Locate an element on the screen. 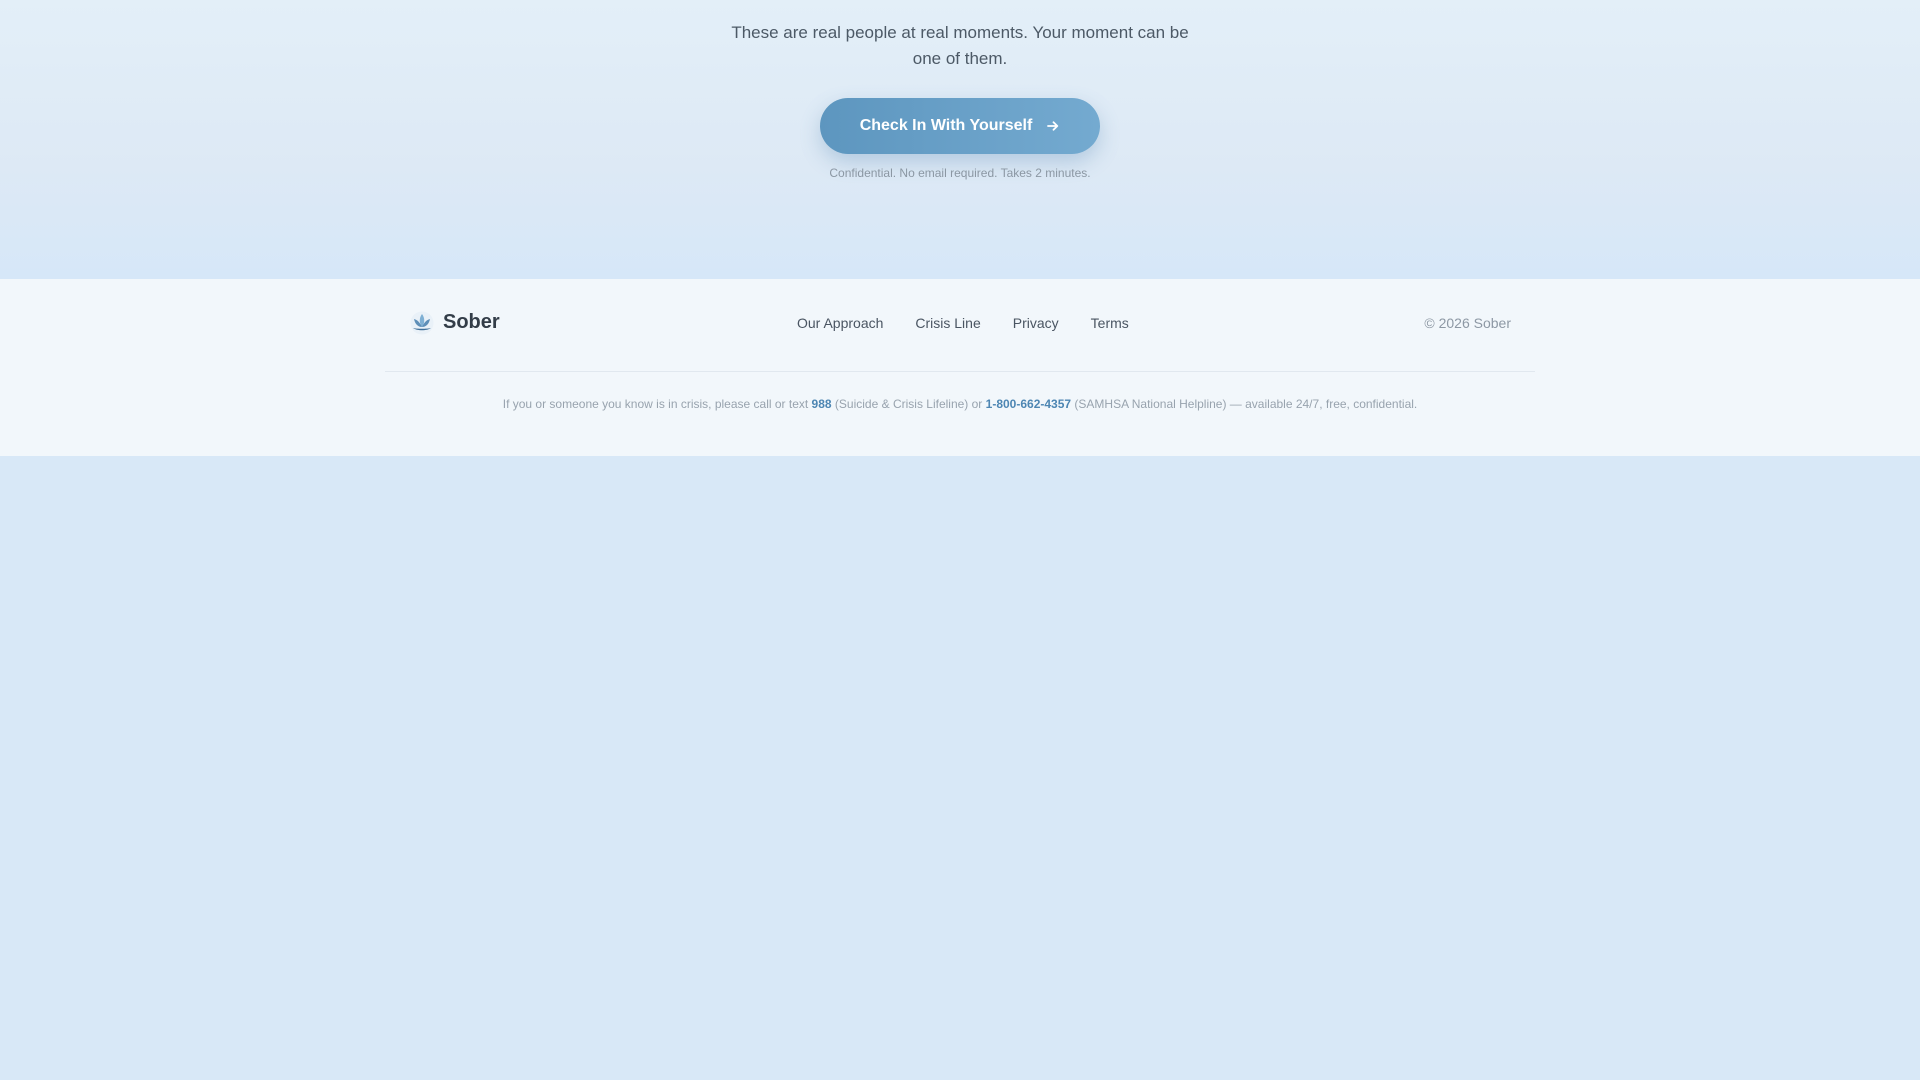  footer-brand: Sober is located at coordinates (454, 322).